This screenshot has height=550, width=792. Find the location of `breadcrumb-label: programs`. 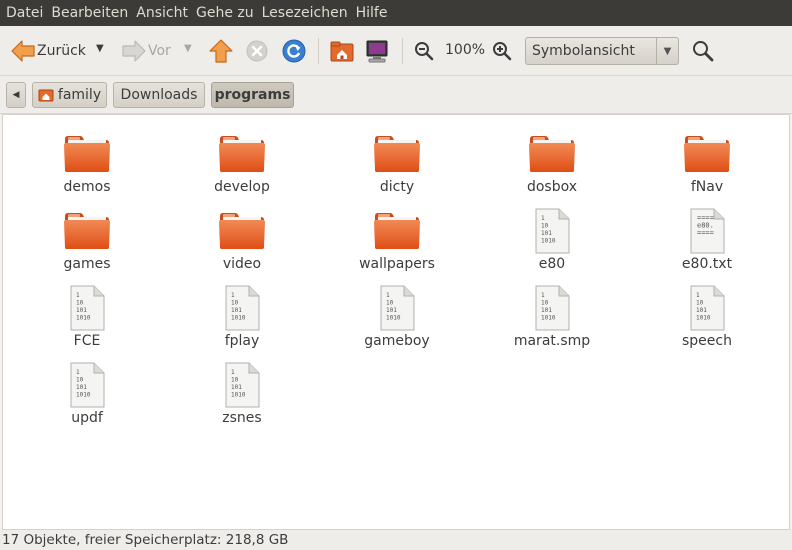

breadcrumb-label: programs is located at coordinates (252, 95).